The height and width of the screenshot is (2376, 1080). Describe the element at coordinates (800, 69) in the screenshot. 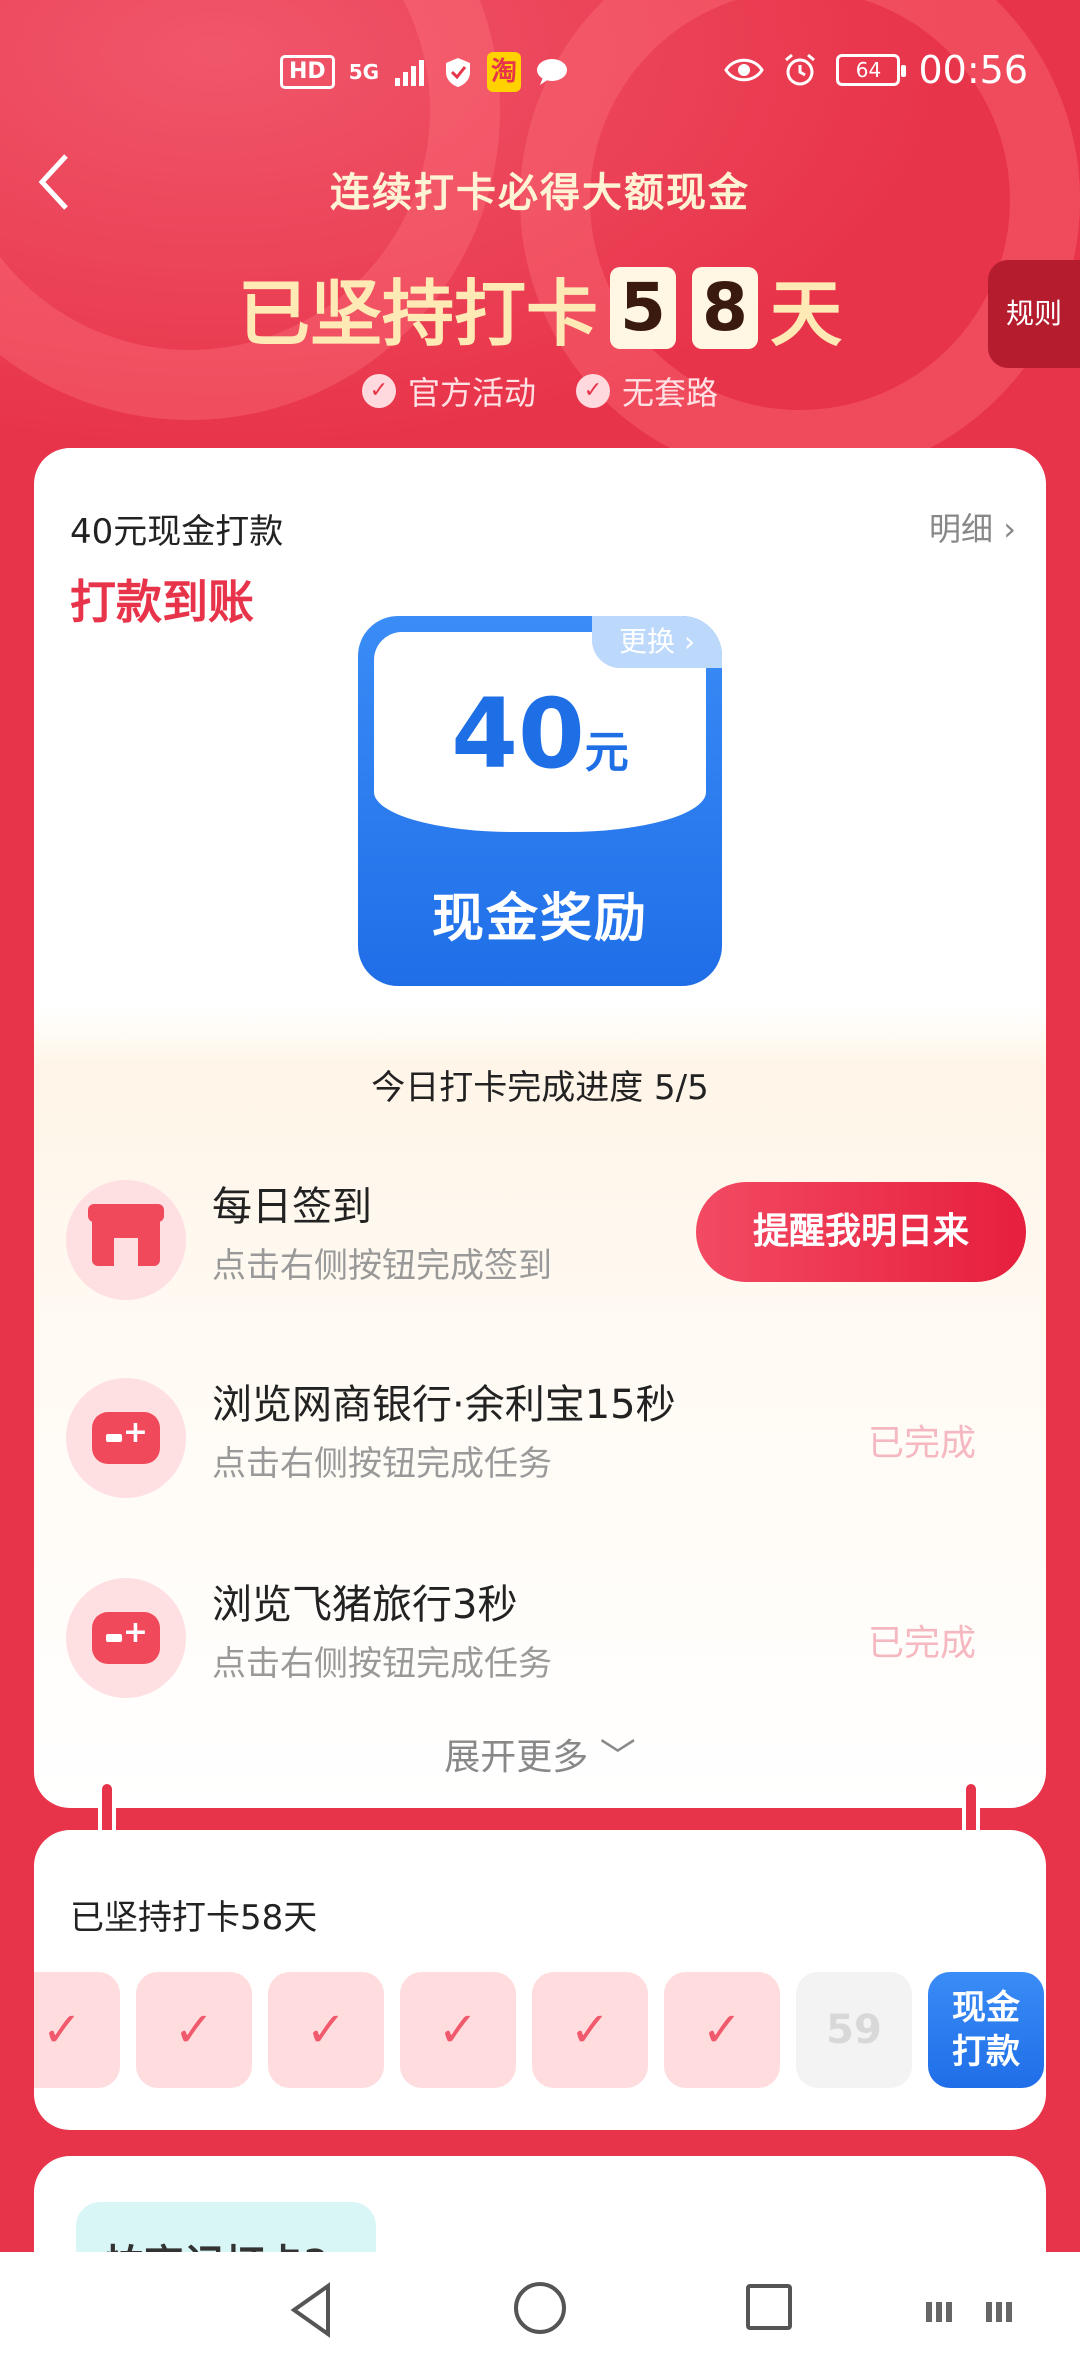

I see `alarm-icon` at that location.